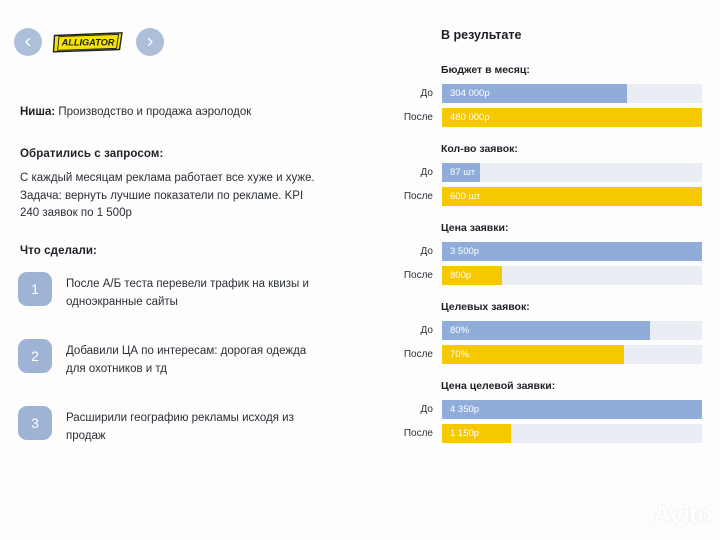  I want to click on chart-group-leads-count: Кол-во заявок: До 87 шт После 600 шт, so click(560, 174).